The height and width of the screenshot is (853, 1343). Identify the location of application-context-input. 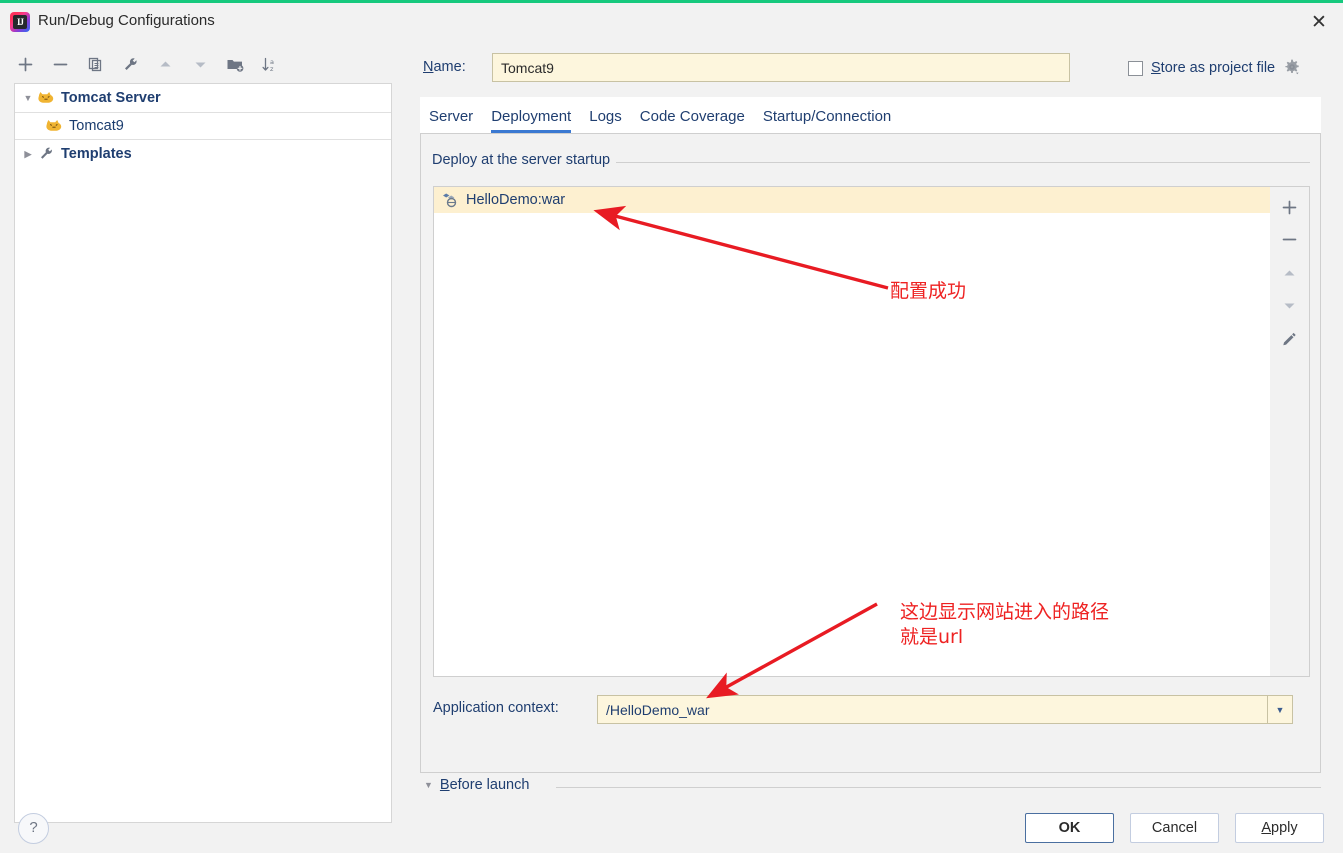
(932, 709).